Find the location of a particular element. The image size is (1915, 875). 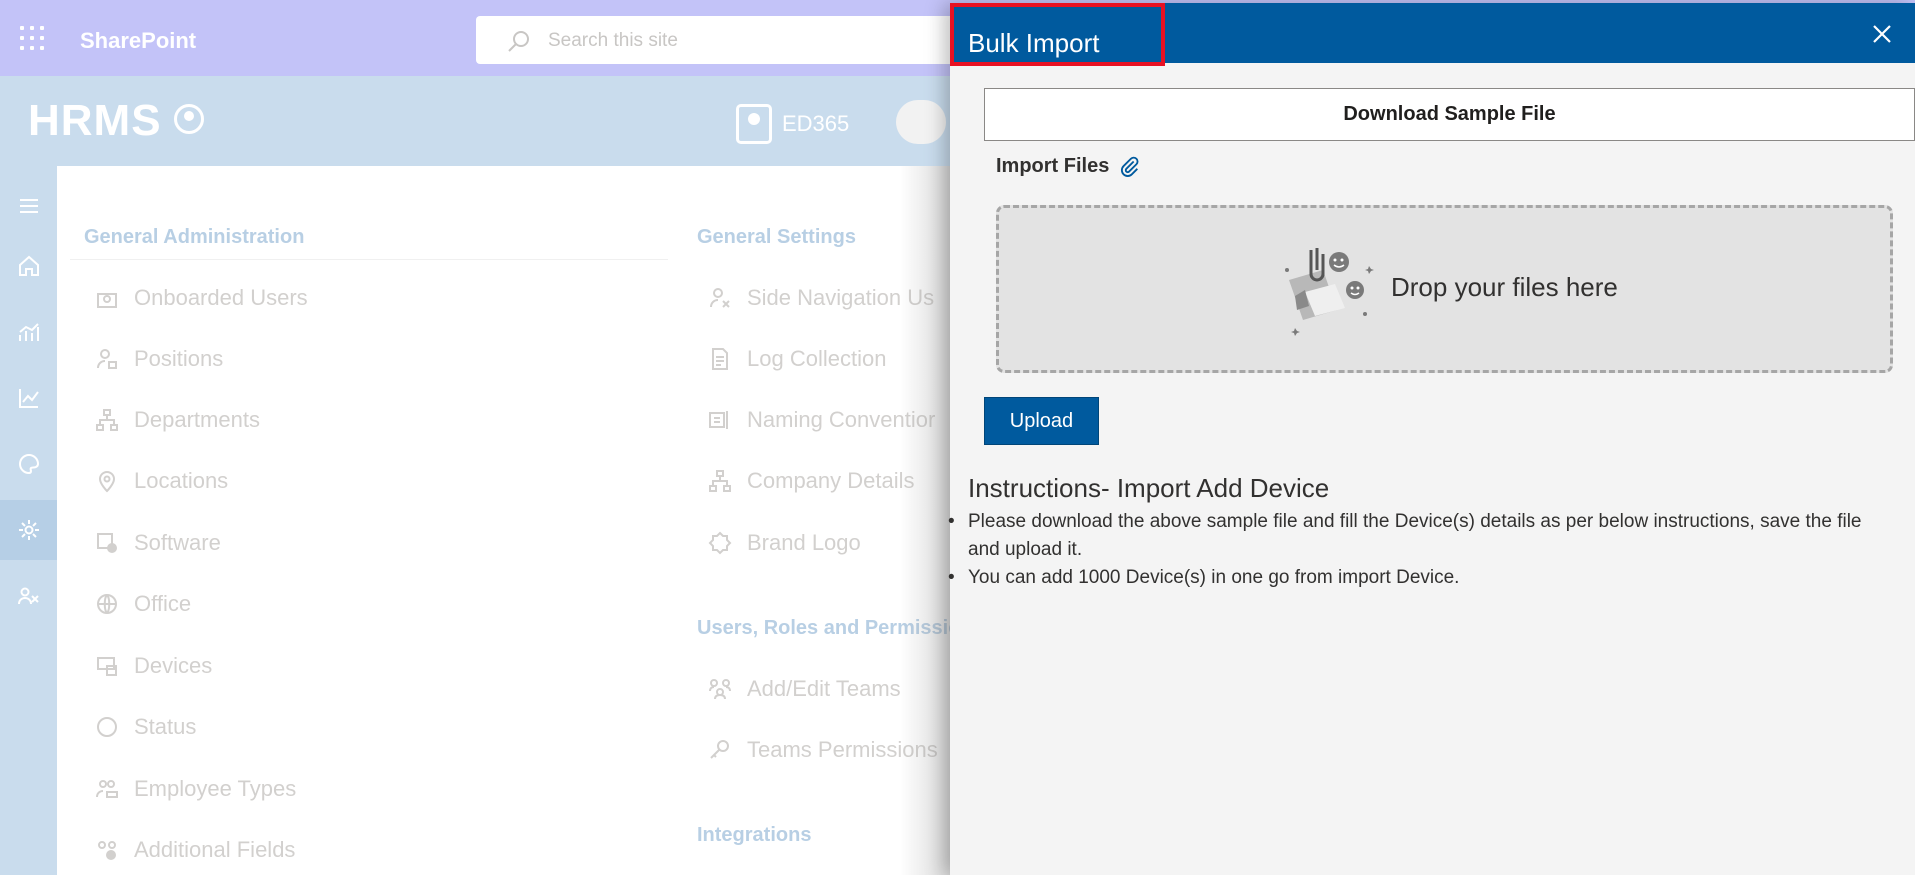

rail-menu-button is located at coordinates (28, 206).